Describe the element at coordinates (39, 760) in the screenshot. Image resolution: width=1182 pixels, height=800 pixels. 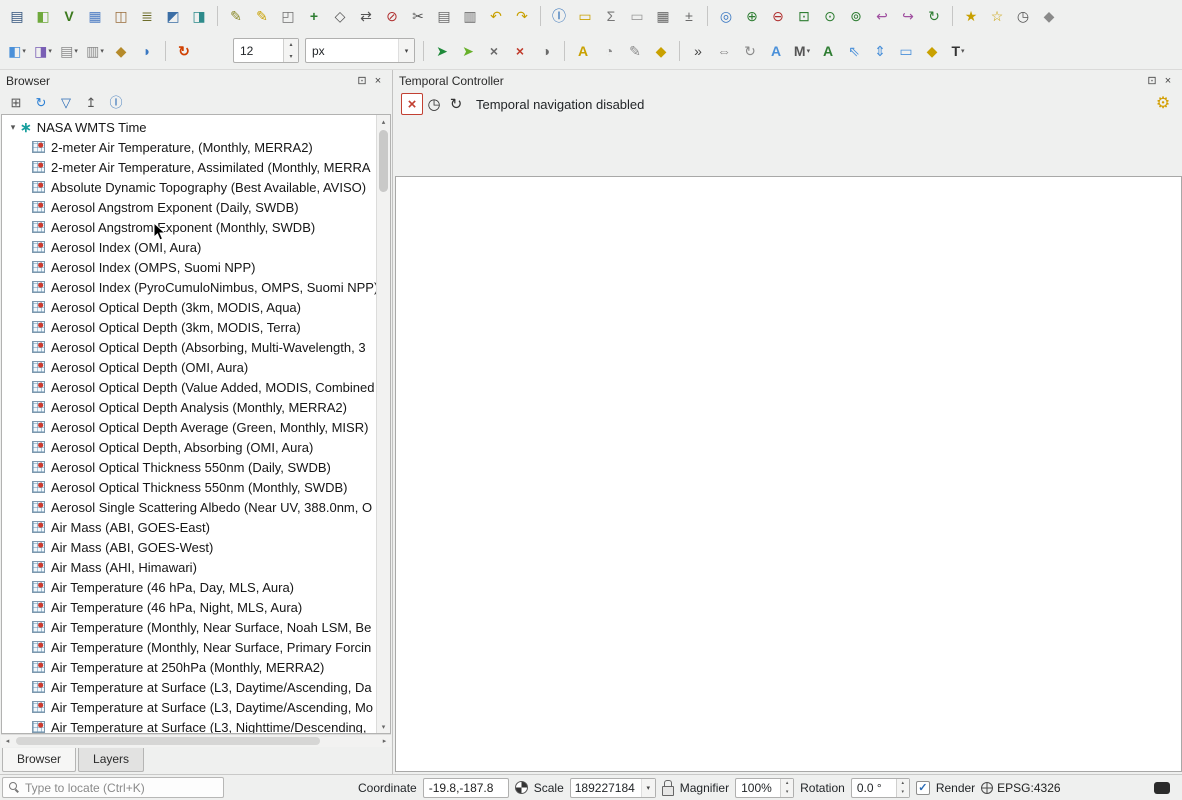
I see `tab-browser: Browser` at that location.